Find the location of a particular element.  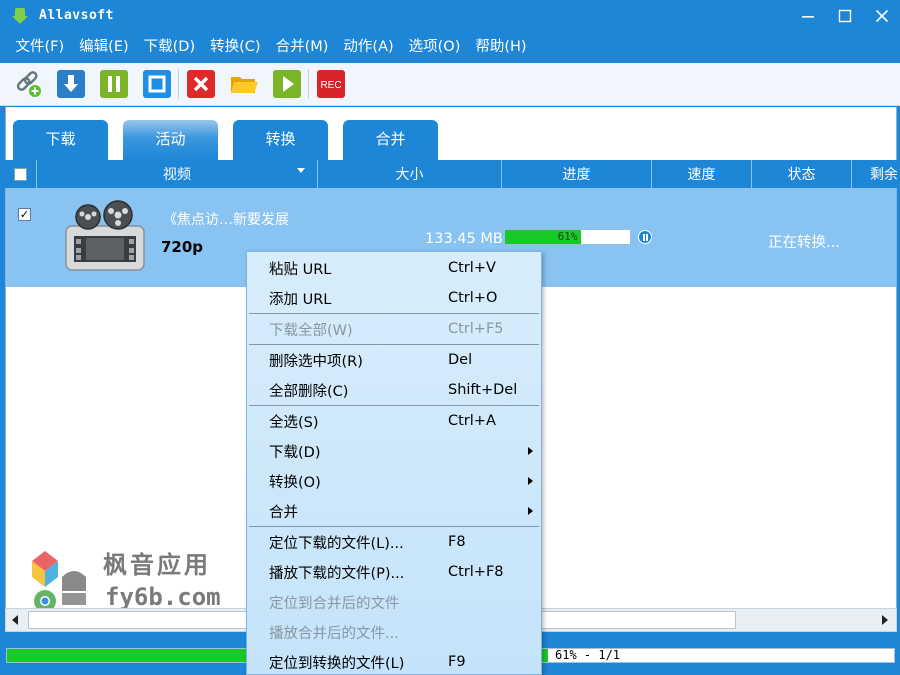

menu-edit: 编辑(E) is located at coordinates (104, 45).